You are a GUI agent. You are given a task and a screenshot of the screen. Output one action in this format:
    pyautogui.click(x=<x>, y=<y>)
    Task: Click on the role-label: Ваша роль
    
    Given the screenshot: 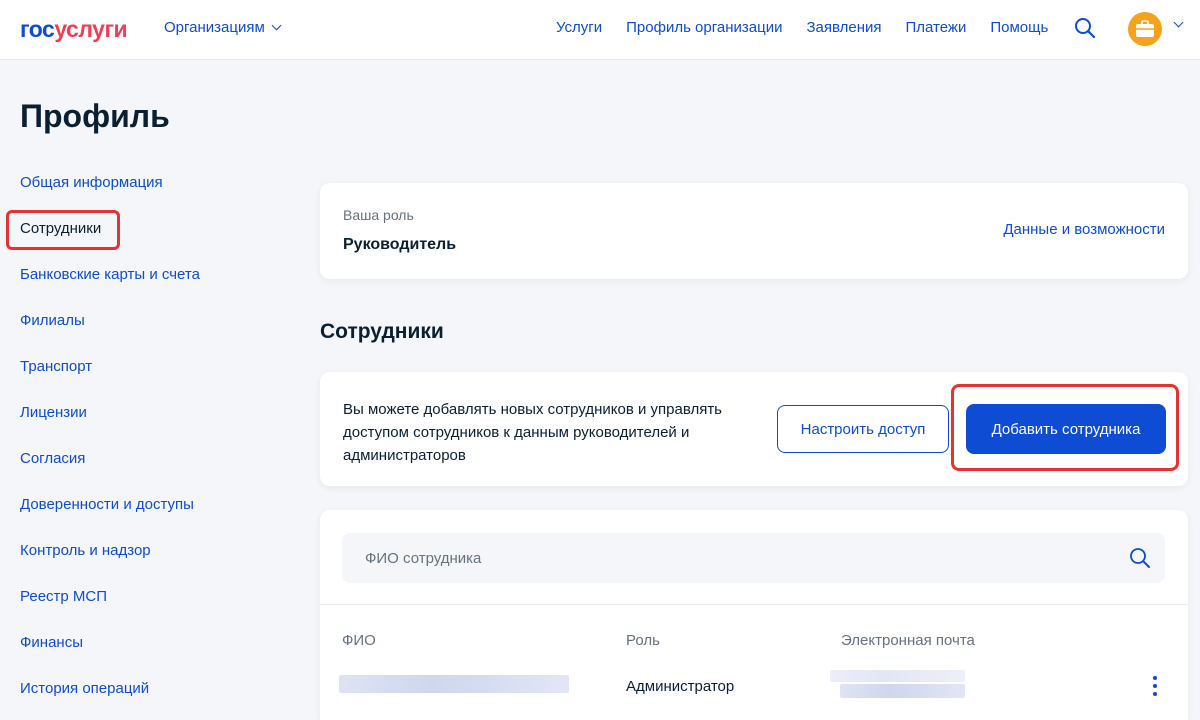 What is the action you would take?
    pyautogui.click(x=378, y=215)
    